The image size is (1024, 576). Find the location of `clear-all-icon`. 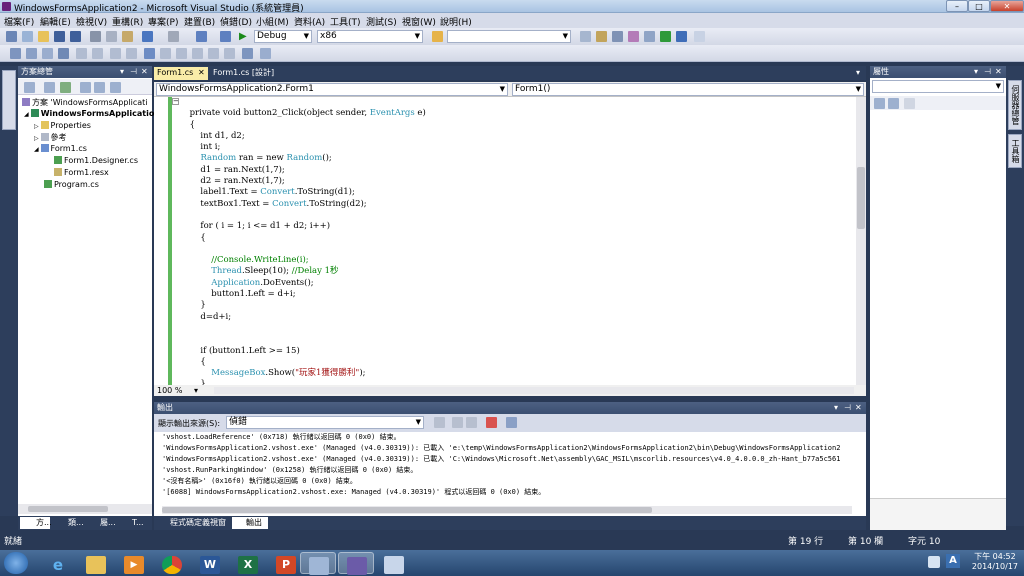

clear-all-icon is located at coordinates (491, 422).